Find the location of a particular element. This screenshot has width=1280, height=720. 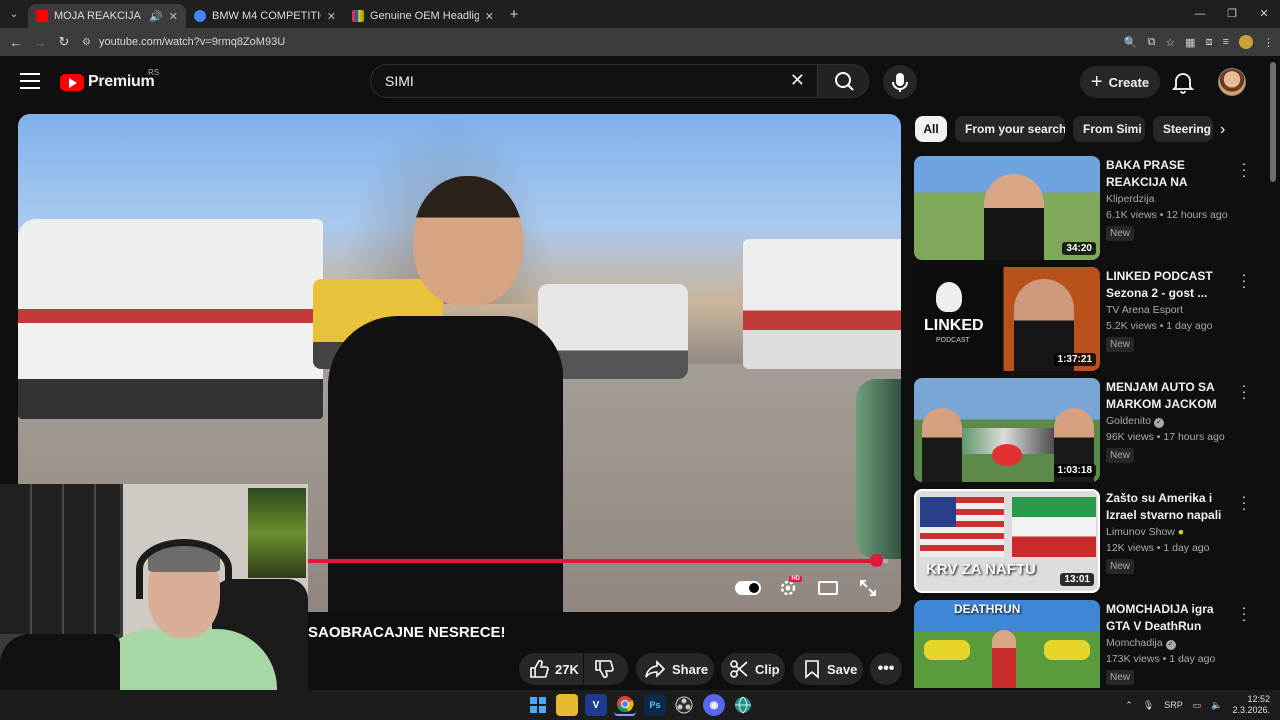

video-thumbnail: DEATHRUN is located at coordinates (1007, 644).